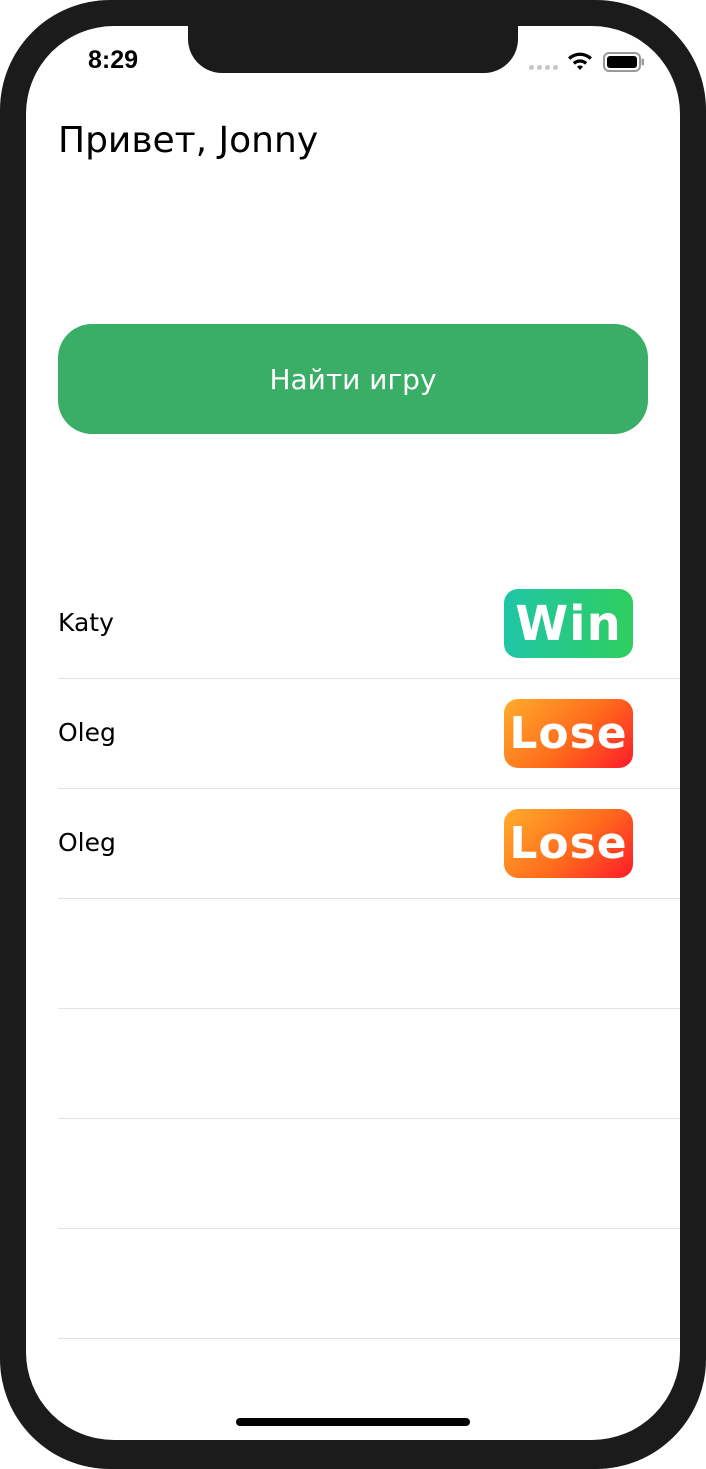 This screenshot has width=706, height=1469. Describe the element at coordinates (369, 624) in the screenshot. I see `list-item: Katy Win` at that location.